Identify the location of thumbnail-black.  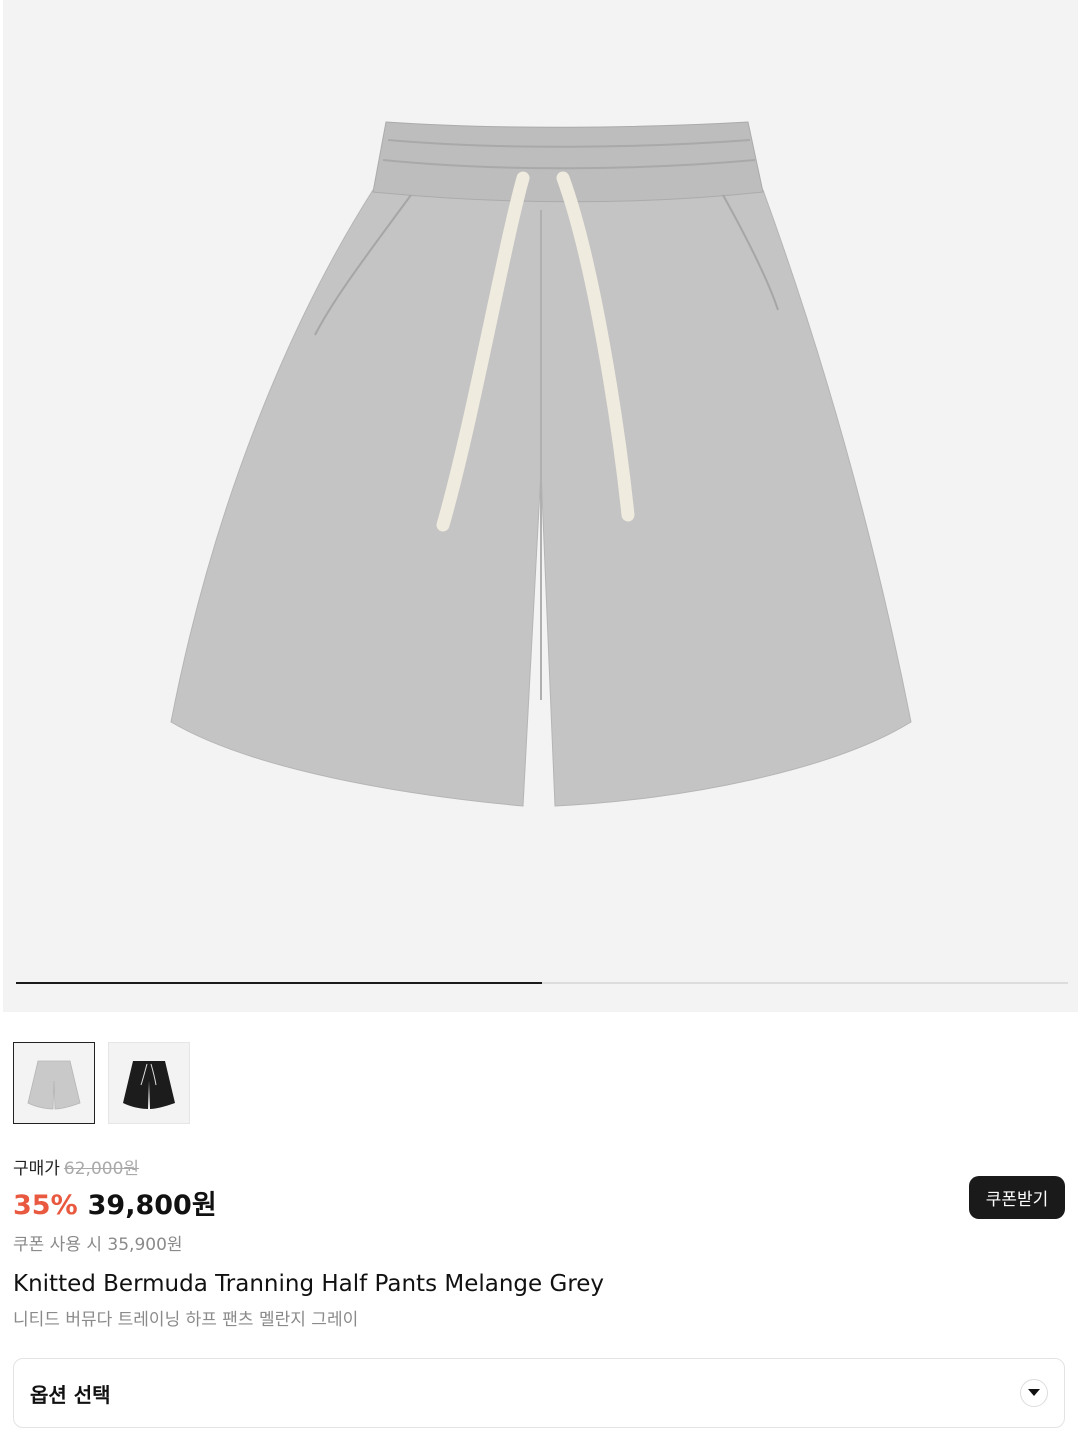
(149, 1083).